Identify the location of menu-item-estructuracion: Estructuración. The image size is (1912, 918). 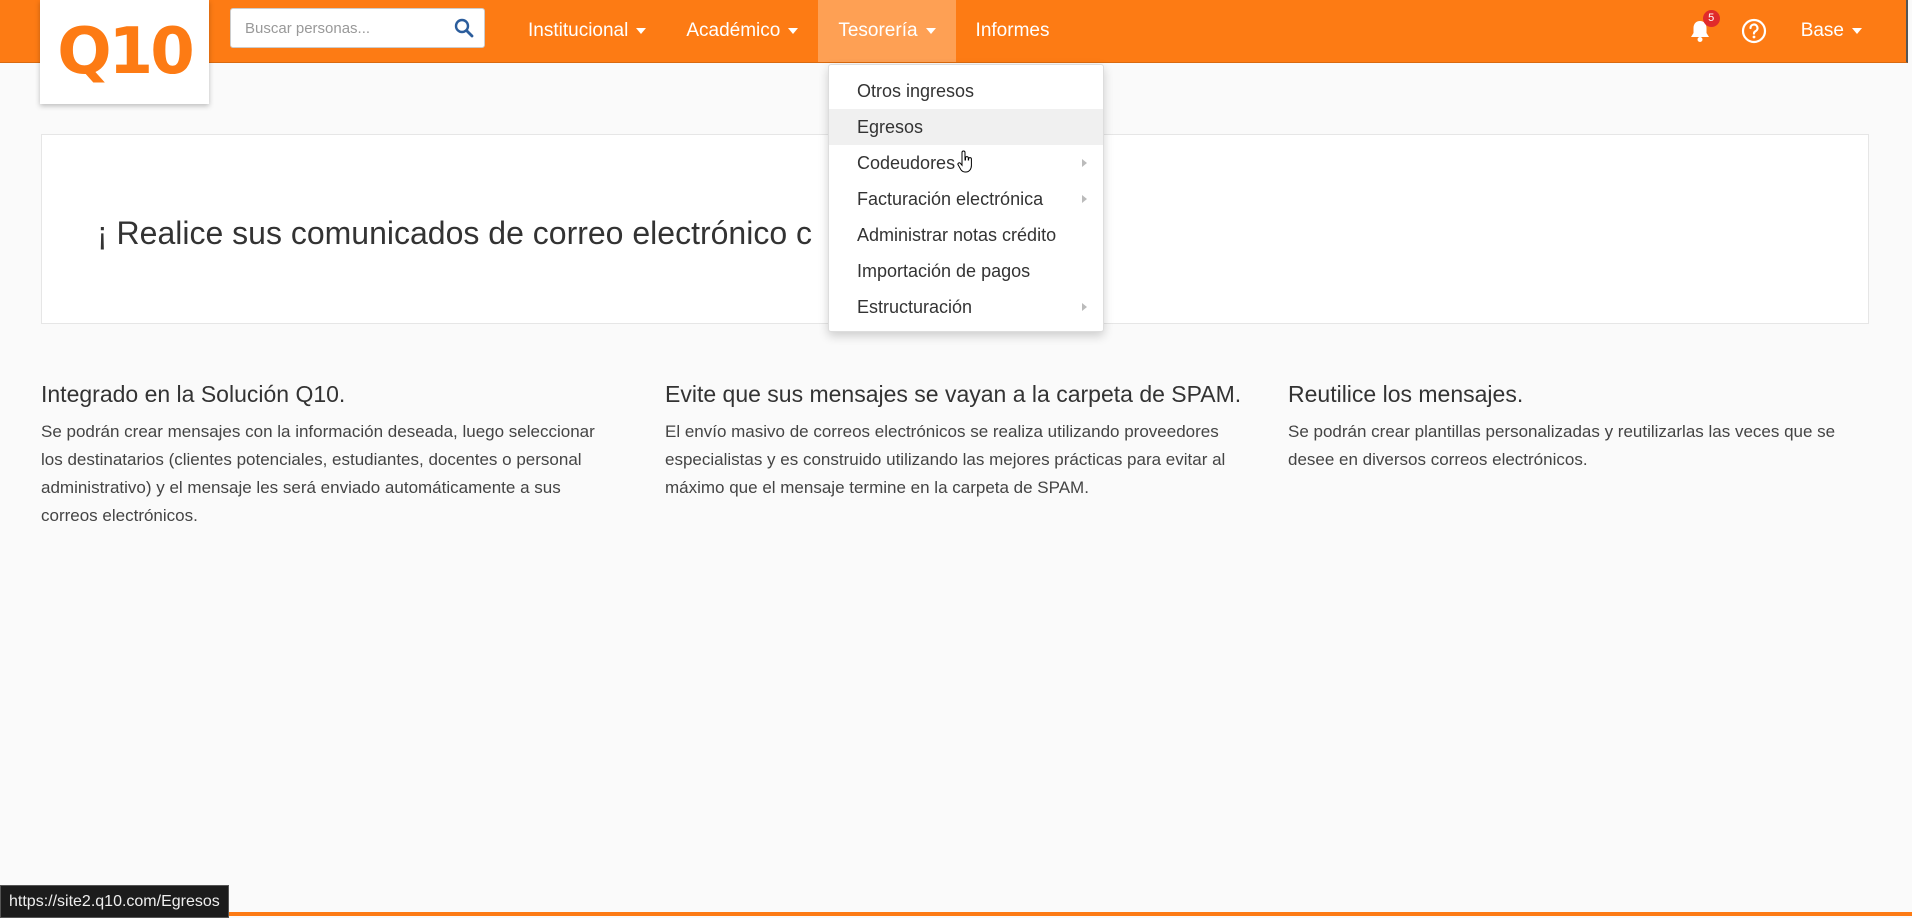
(966, 307).